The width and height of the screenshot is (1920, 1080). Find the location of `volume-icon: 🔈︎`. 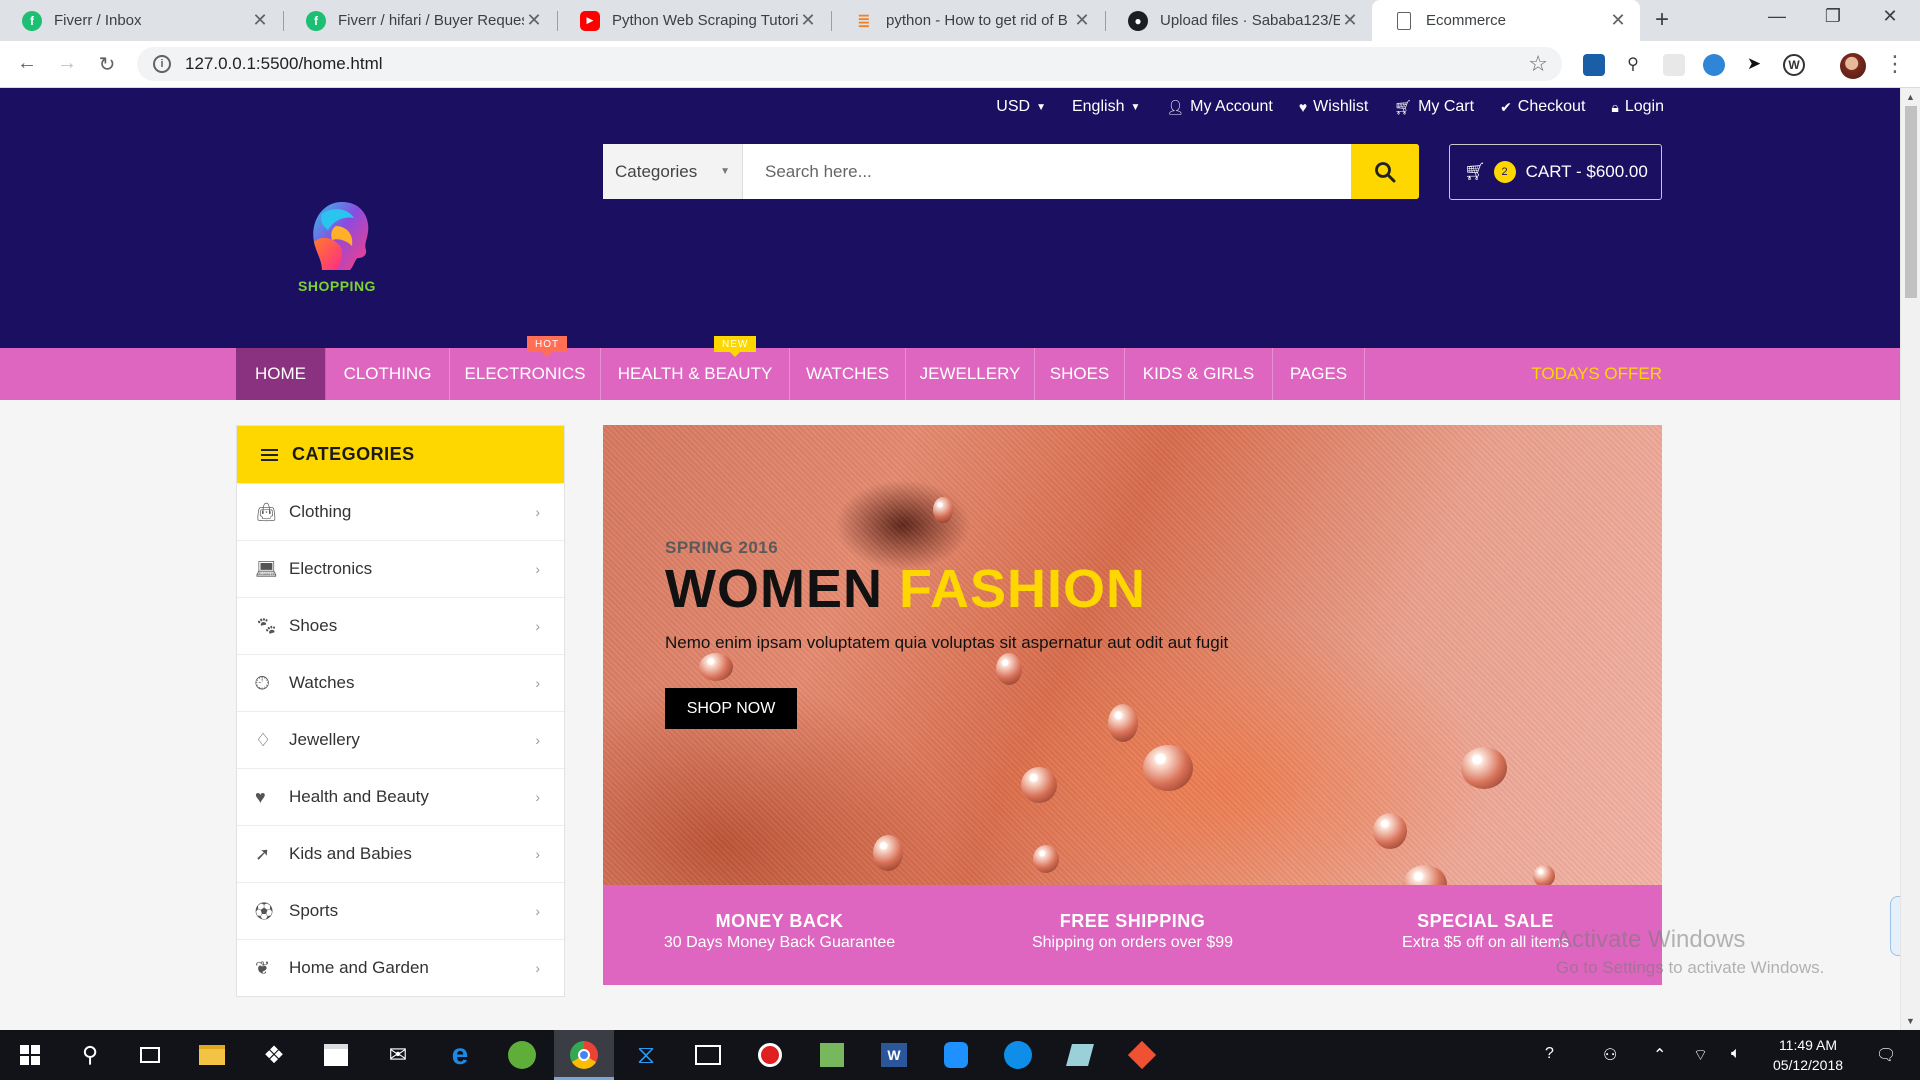

volume-icon: 🔈︎ is located at coordinates (1736, 1054).